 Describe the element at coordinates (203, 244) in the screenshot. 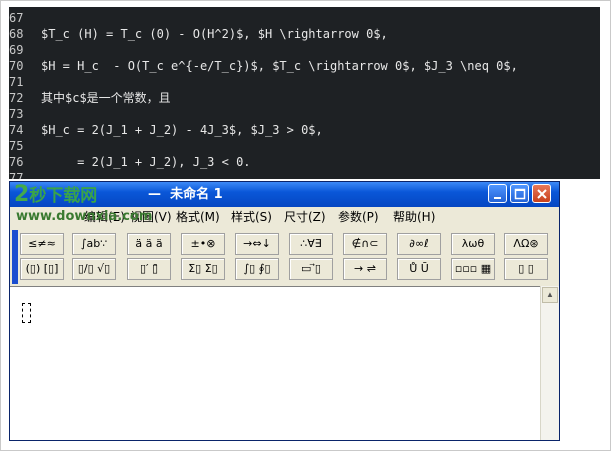

I see `operators-palette-icon: ±•⊗` at that location.